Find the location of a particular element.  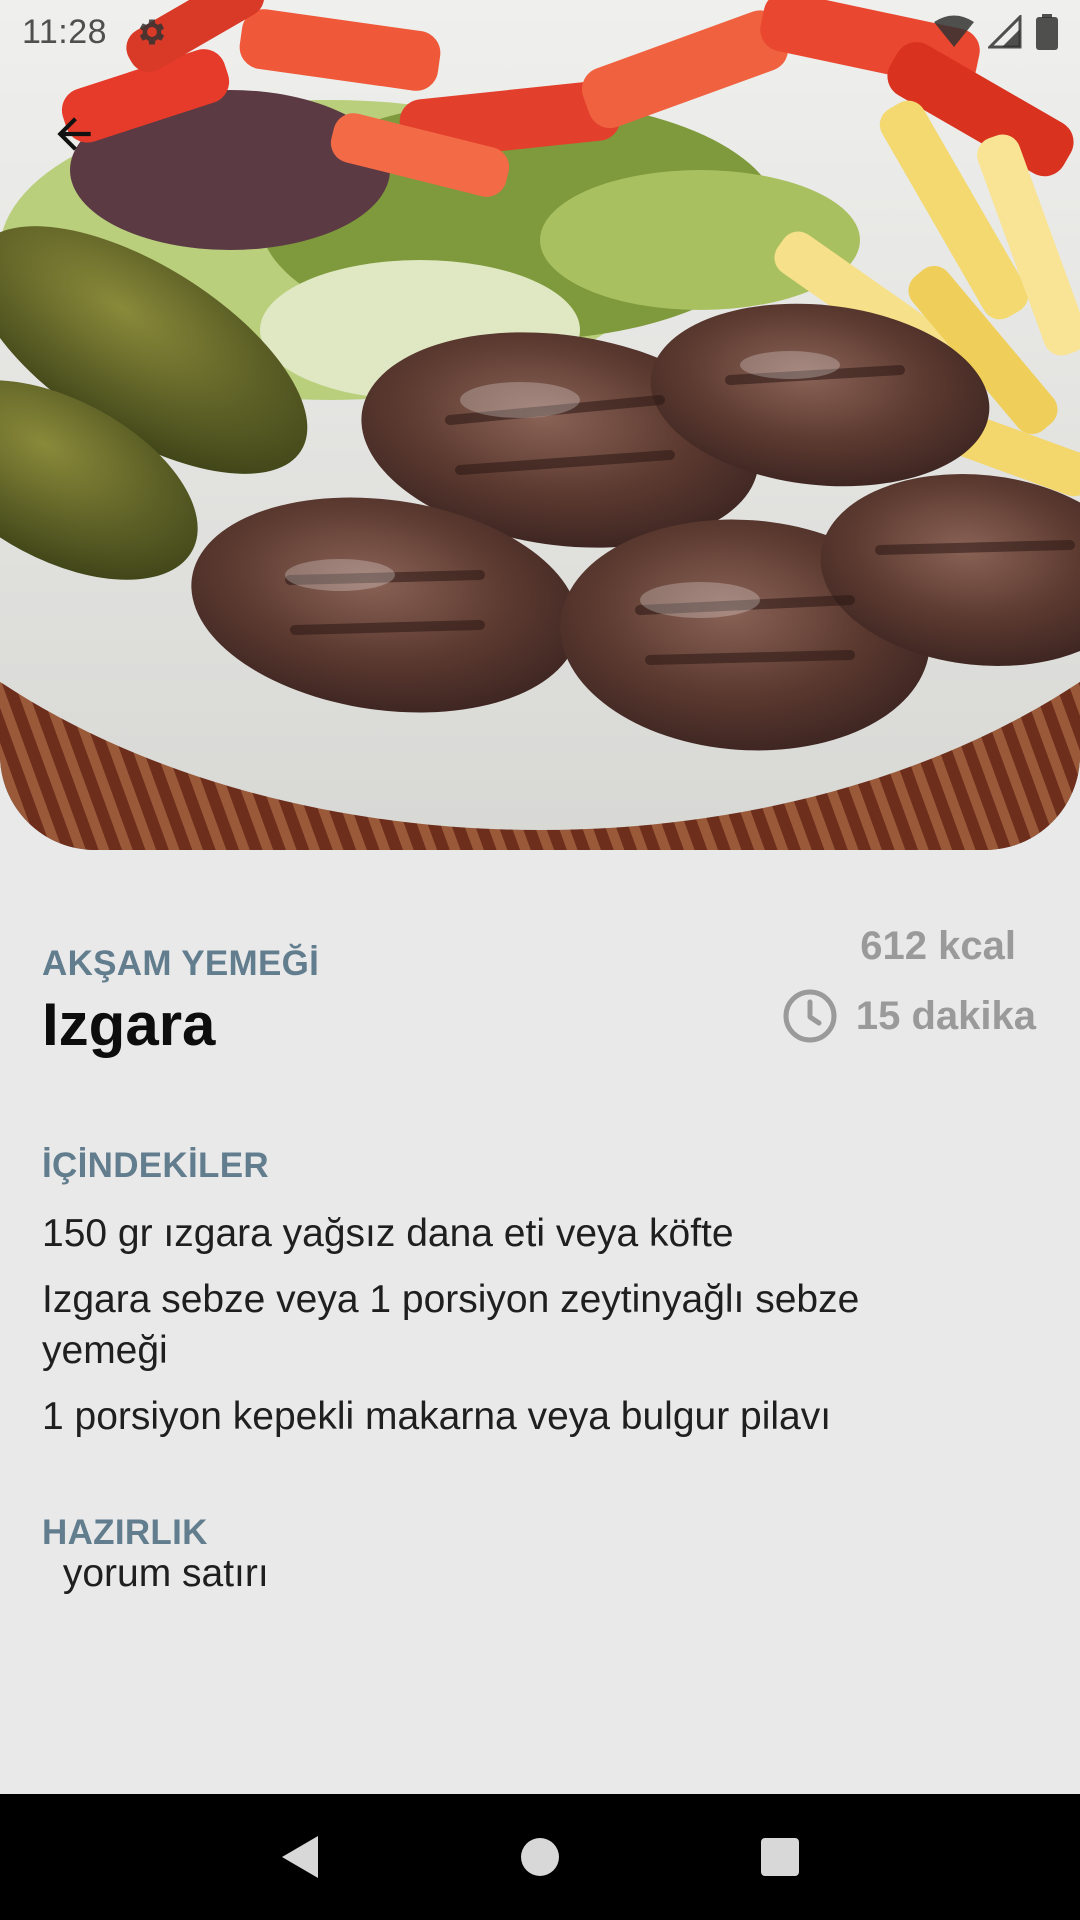

nav-recents-icon is located at coordinates (780, 1857).